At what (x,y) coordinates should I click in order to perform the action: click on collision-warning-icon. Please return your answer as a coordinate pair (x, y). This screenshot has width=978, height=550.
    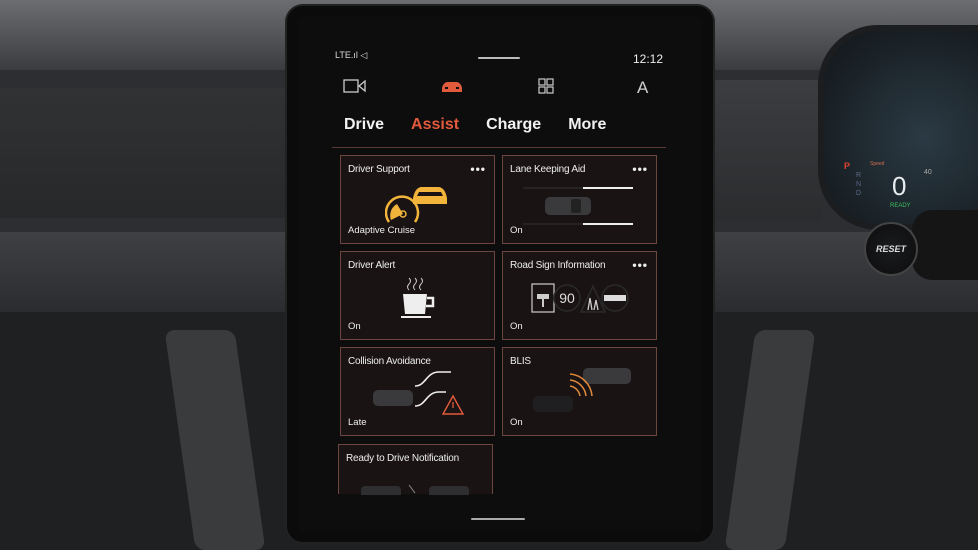
    Looking at the image, I should click on (419, 393).